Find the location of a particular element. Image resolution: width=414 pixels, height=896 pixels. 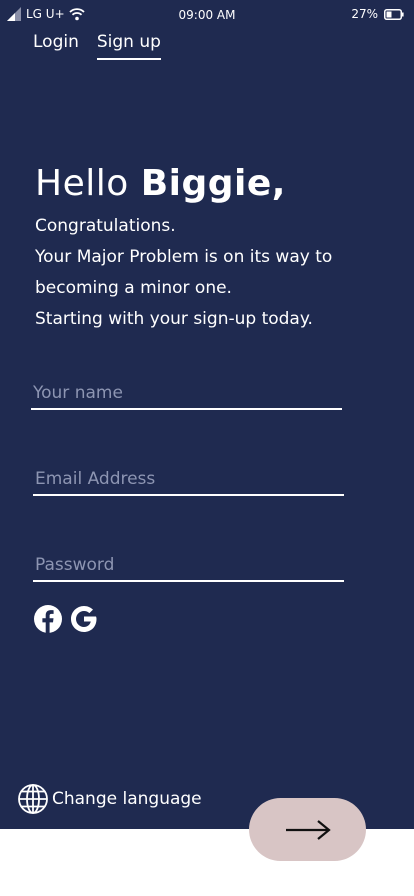

arrow-right-icon is located at coordinates (308, 829).